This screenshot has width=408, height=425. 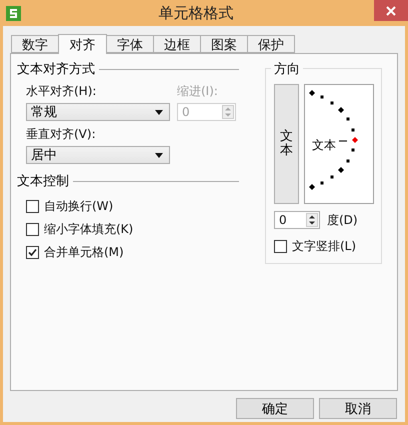 I want to click on degree-field: 0, so click(x=297, y=220).